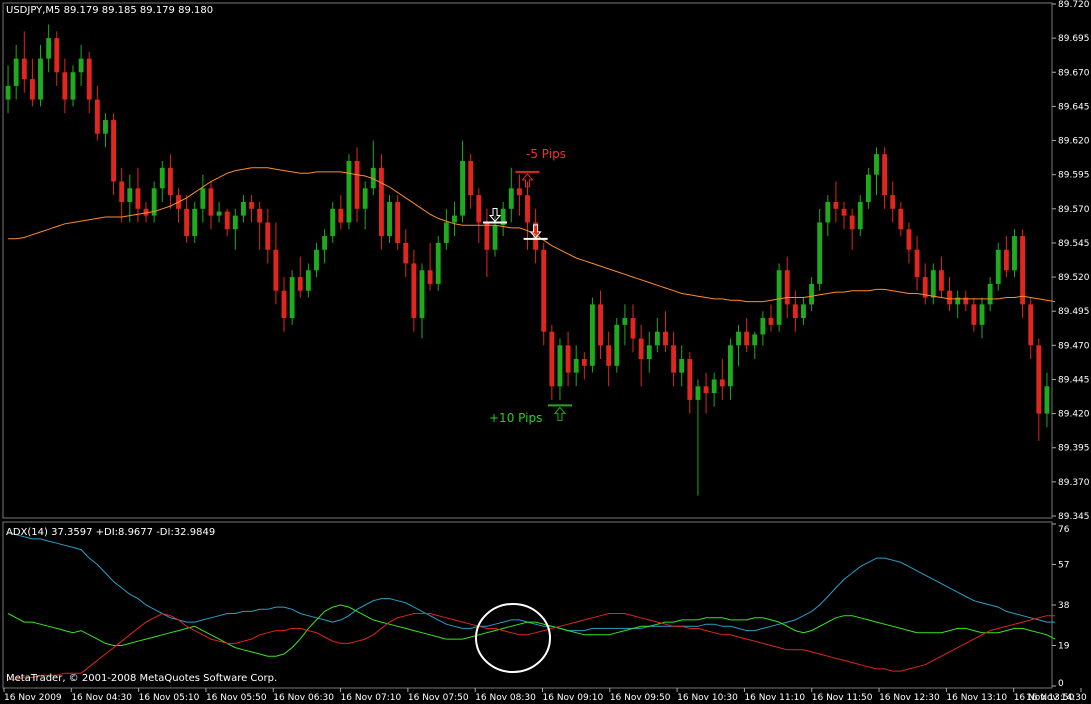 This screenshot has width=1091, height=704. I want to click on time-label: 16 Nov 10:30, so click(707, 698).